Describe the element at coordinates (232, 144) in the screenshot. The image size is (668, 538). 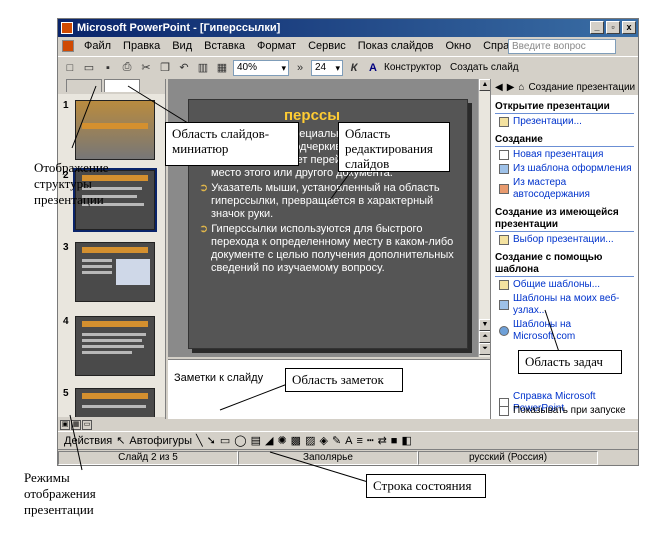
I see `callout-slides-thumbnails: Область слайдов-миниатюр` at that location.